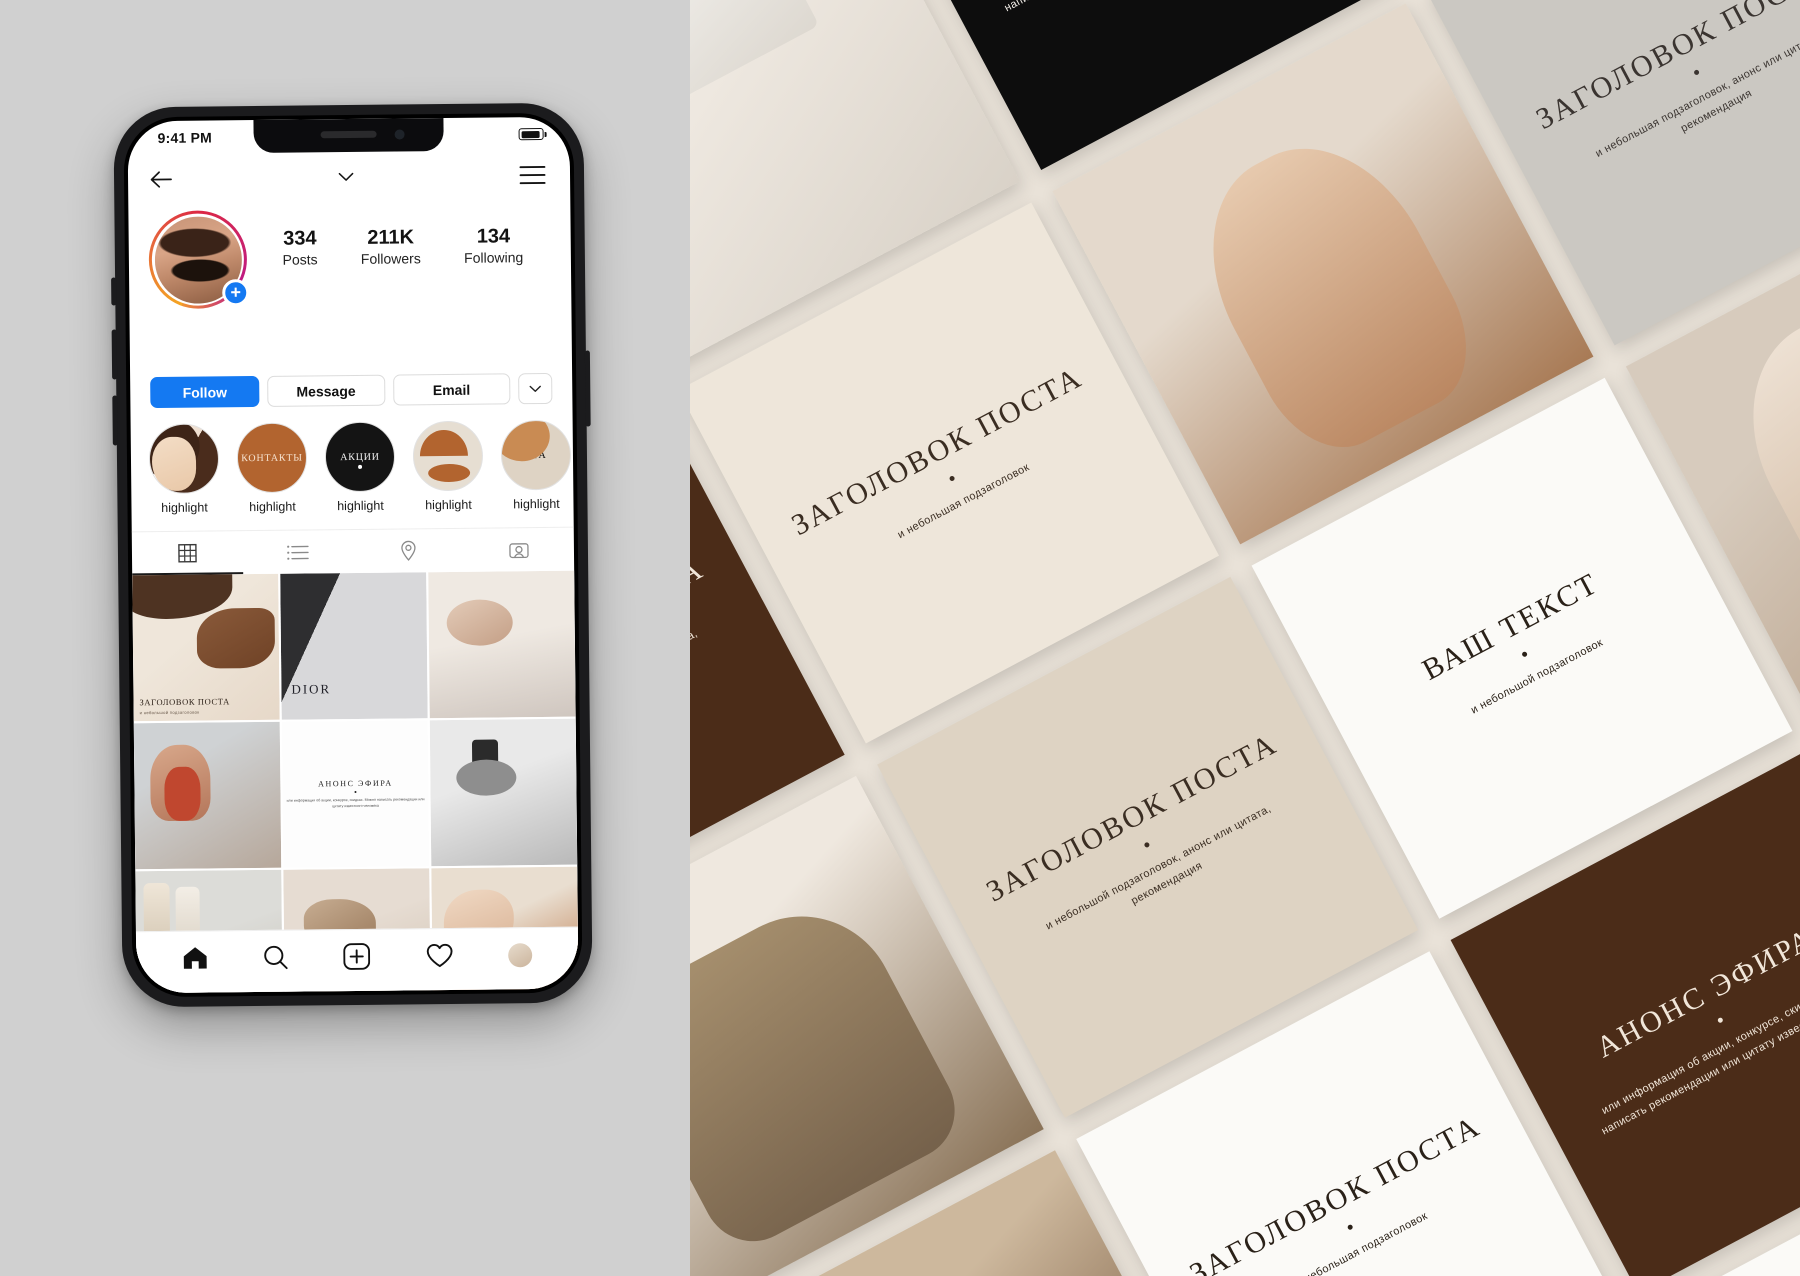 This screenshot has height=1276, width=1800. I want to click on bottom-navigation, so click(357, 960).